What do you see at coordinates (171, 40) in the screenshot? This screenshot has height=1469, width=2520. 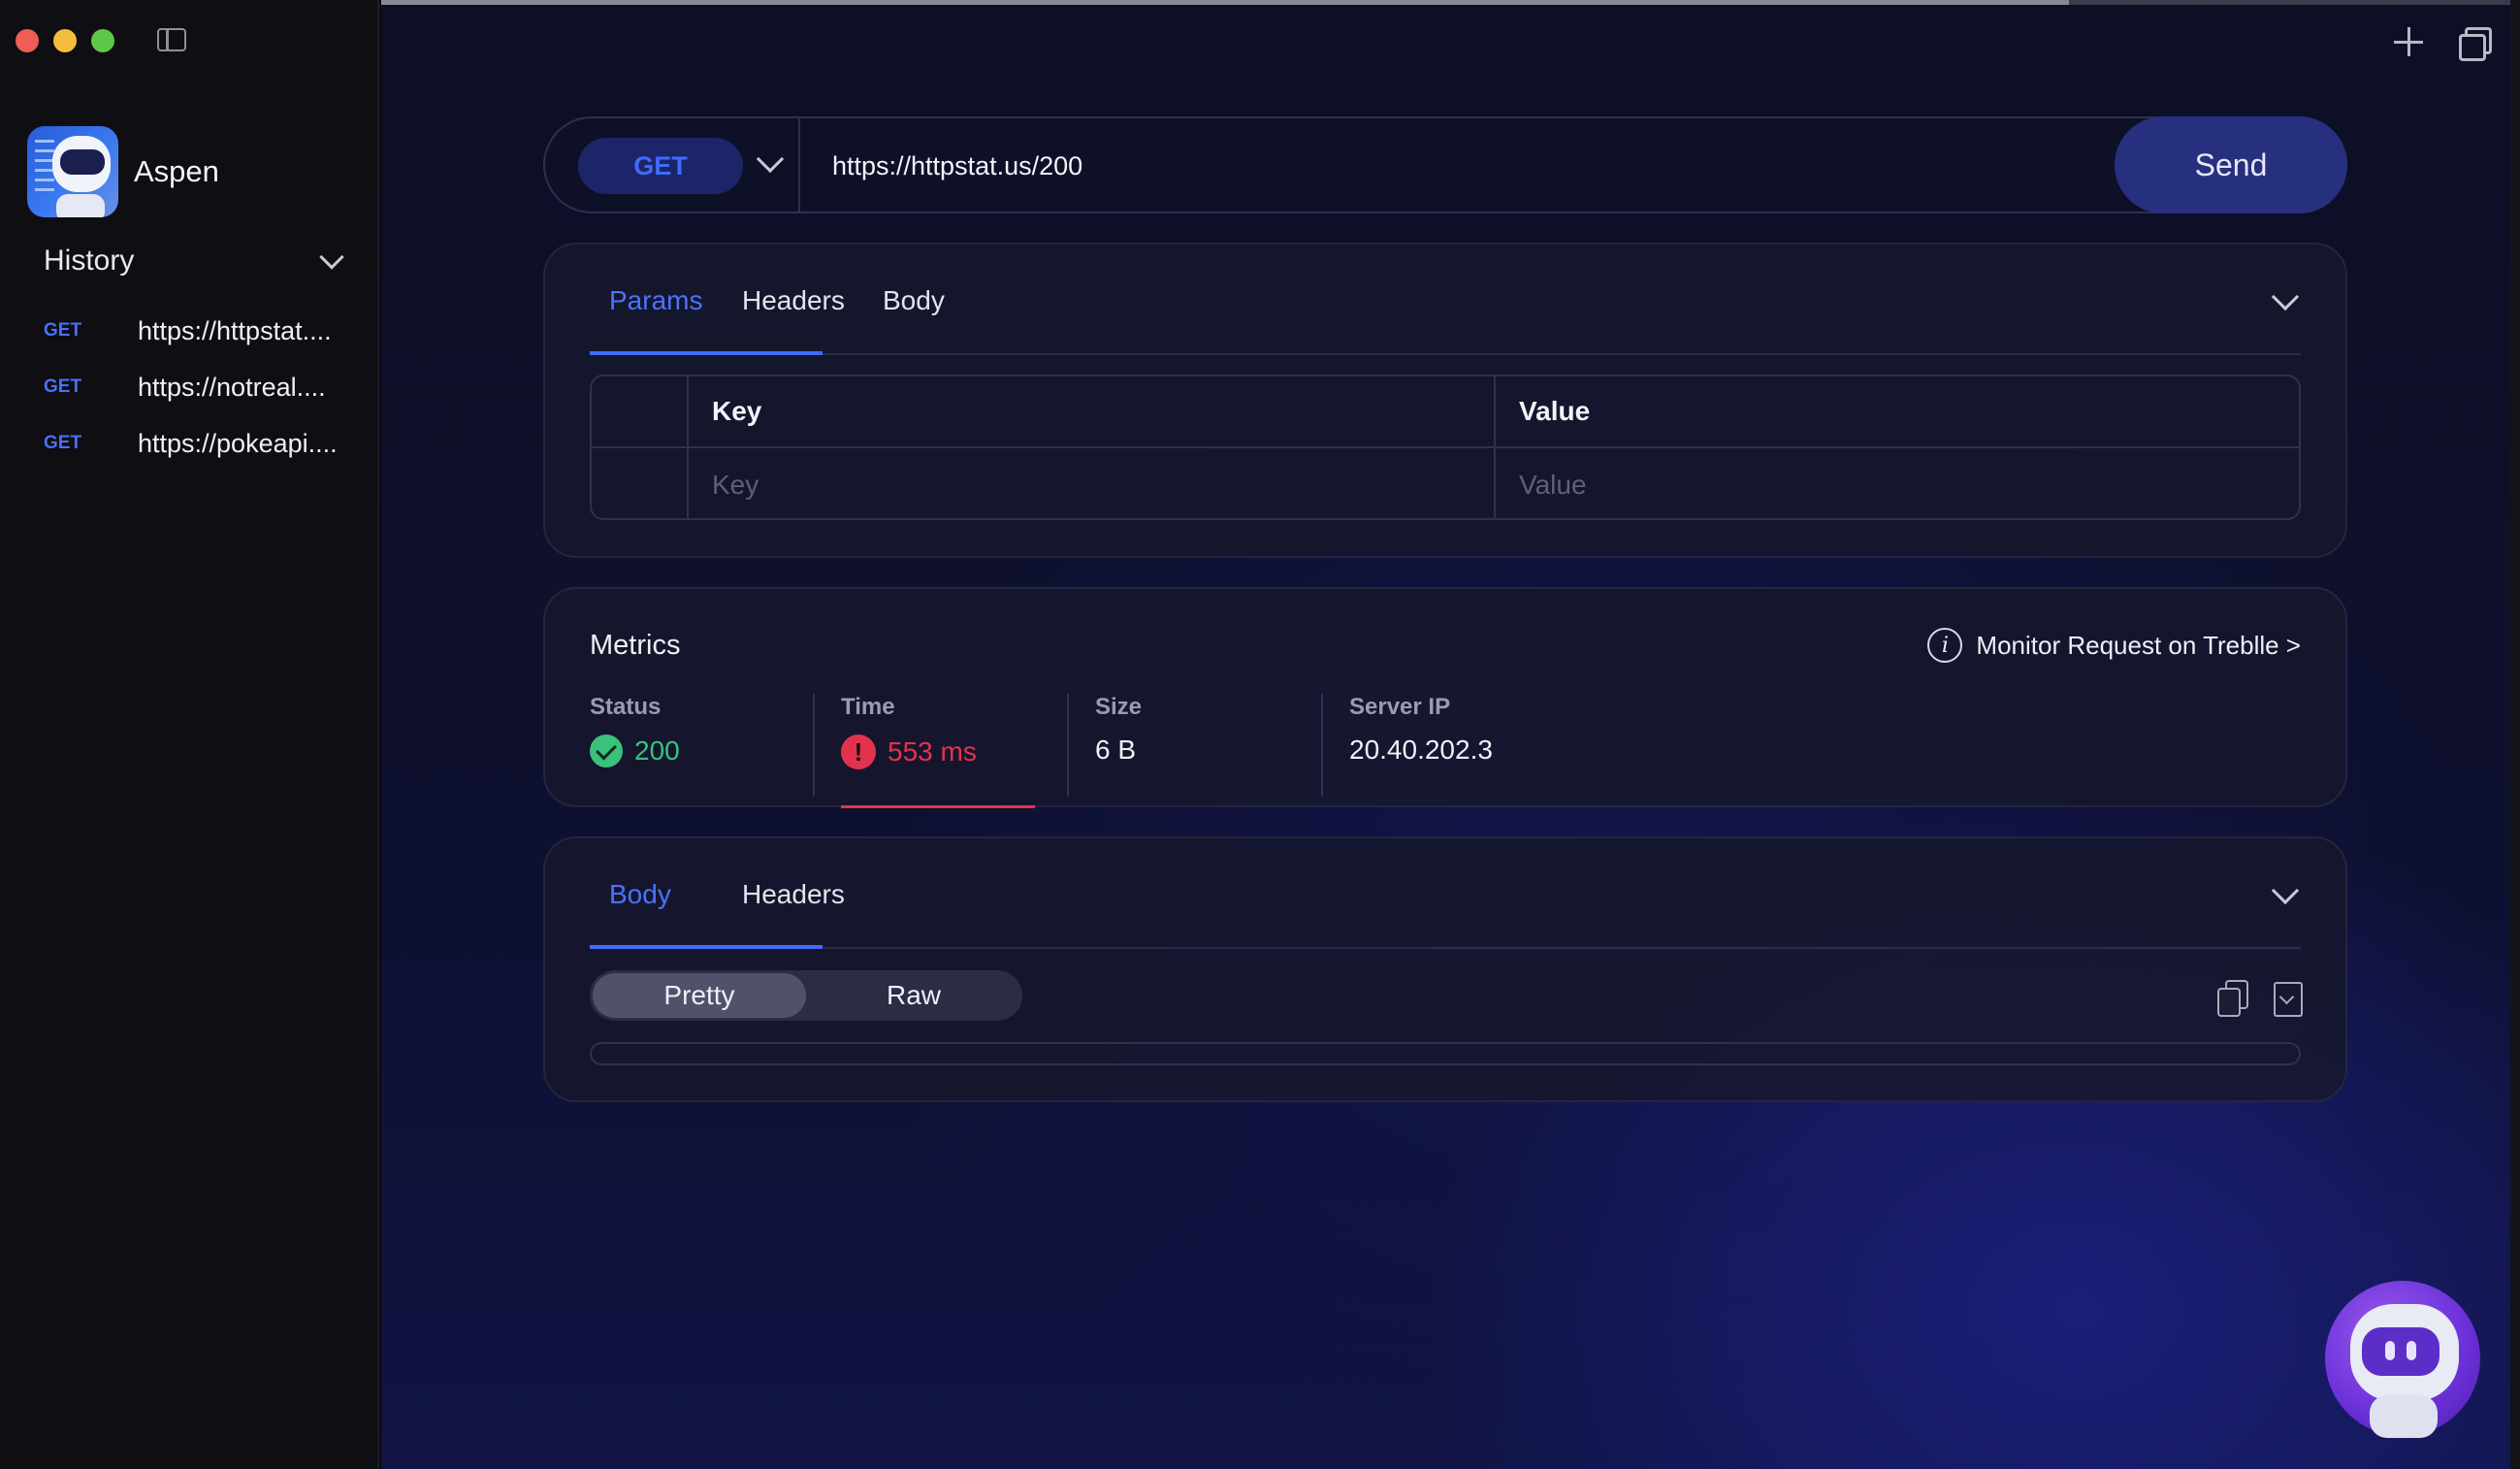 I see `sidebar-toggle-icon` at bounding box center [171, 40].